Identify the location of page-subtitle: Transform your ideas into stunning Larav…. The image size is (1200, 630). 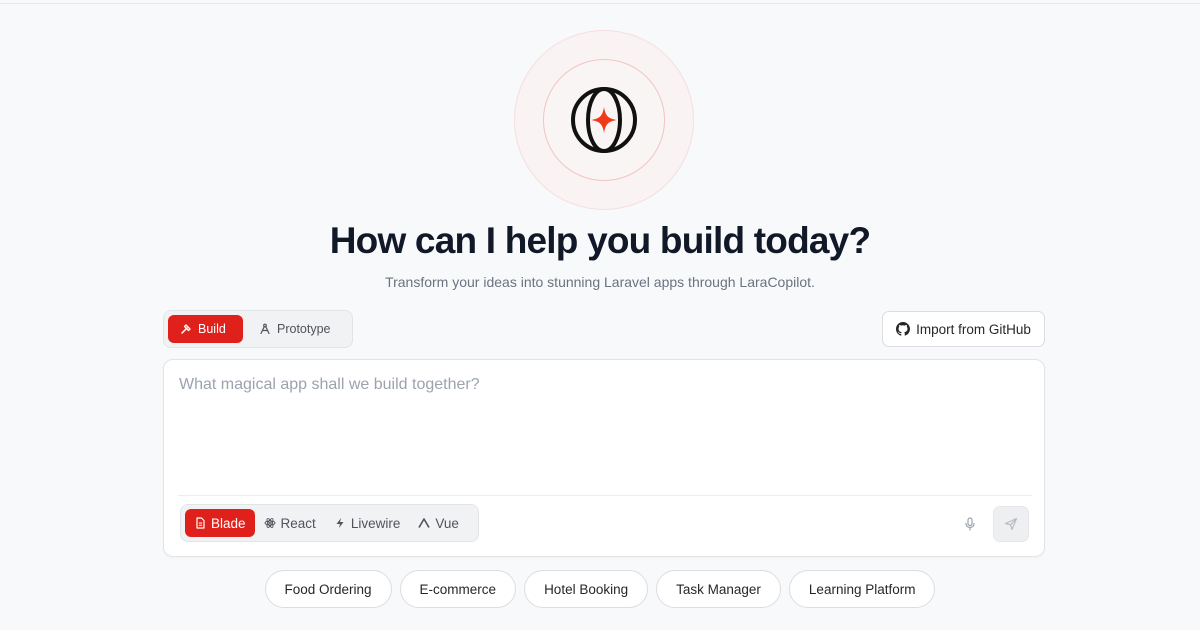
(600, 282).